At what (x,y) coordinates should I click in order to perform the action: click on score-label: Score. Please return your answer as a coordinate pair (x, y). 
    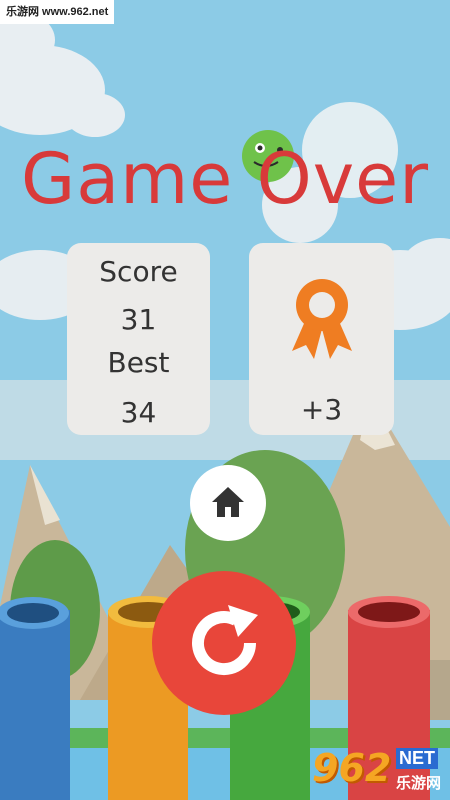
    Looking at the image, I should click on (138, 271).